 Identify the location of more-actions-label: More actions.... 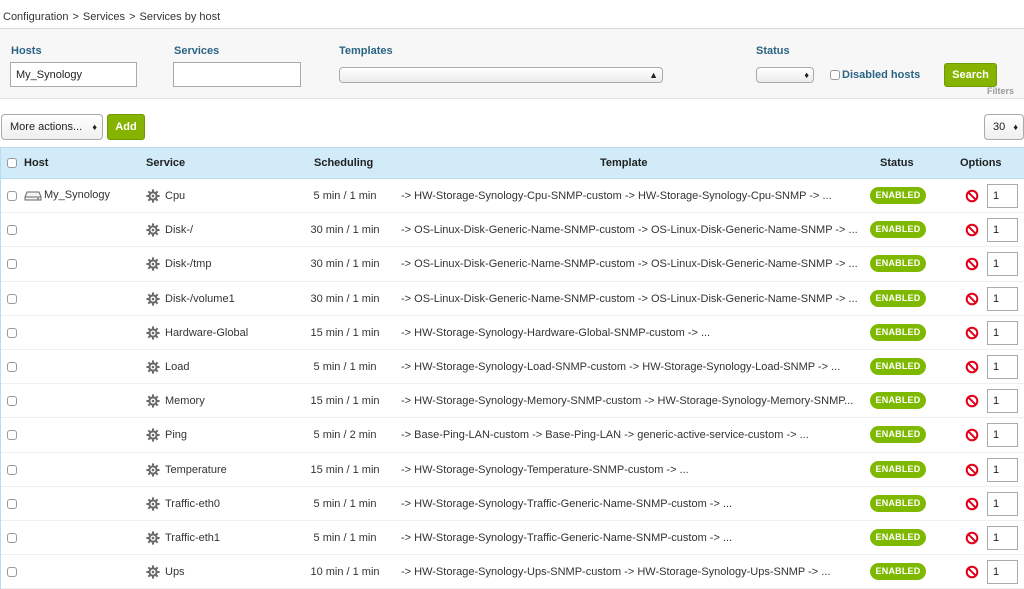
(46, 127).